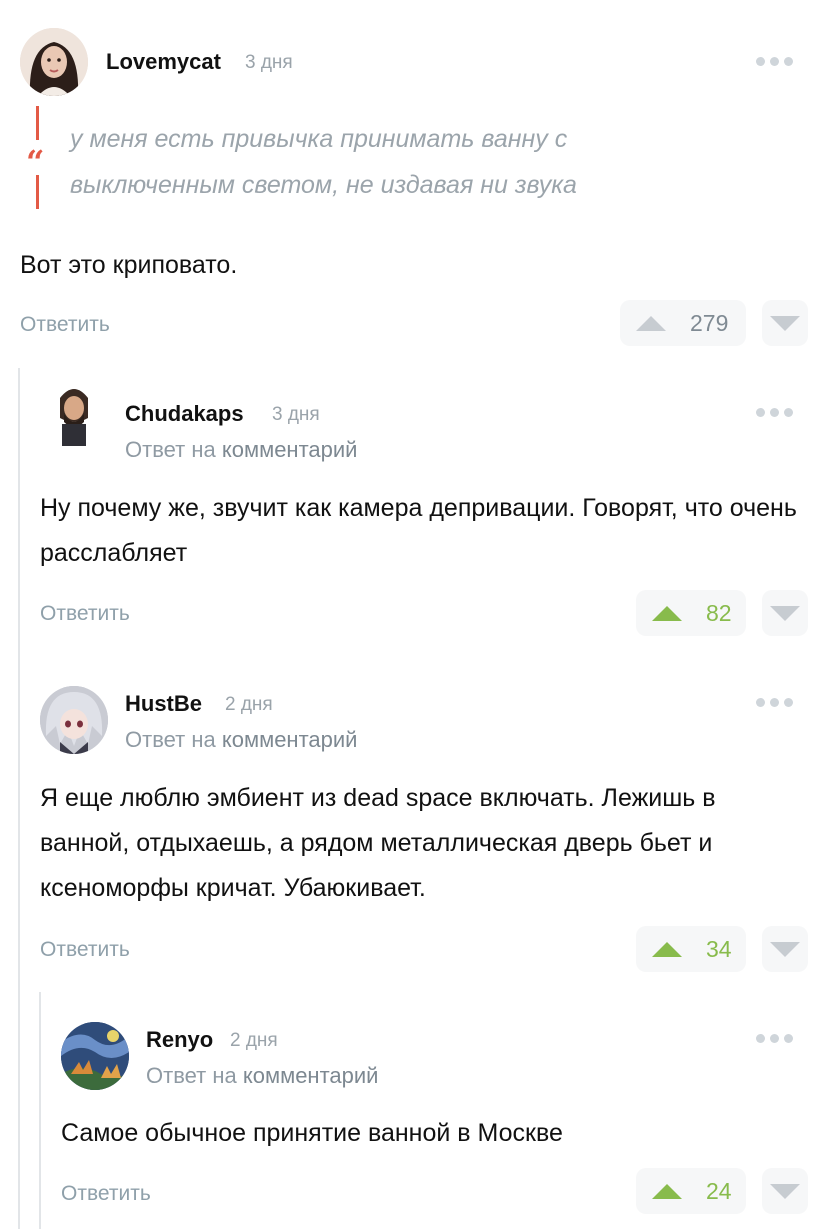 The height and width of the screenshot is (1229, 828). Describe the element at coordinates (37, 192) in the screenshot. I see `quote-bar-bottom` at that location.